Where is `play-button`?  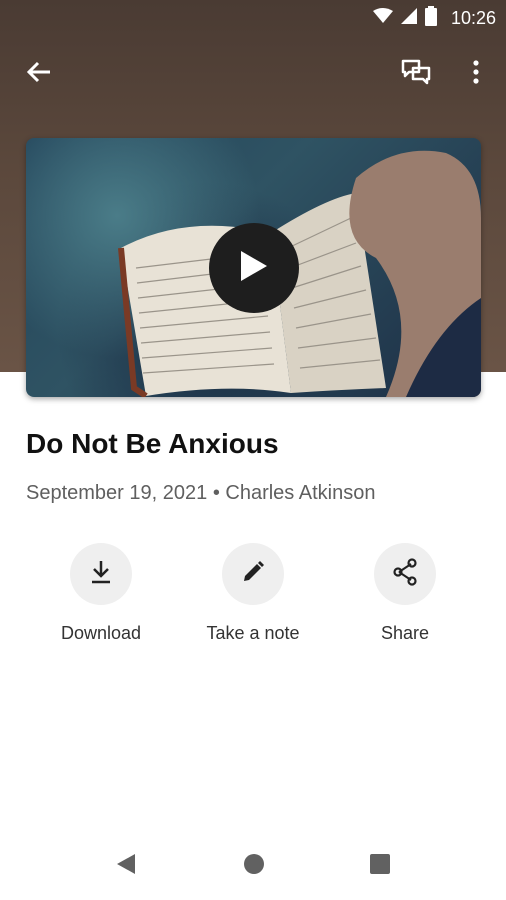
play-button is located at coordinates (254, 268).